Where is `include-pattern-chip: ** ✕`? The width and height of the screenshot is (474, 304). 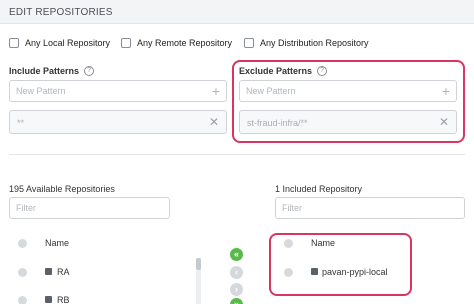 include-pattern-chip: ** ✕ is located at coordinates (118, 122).